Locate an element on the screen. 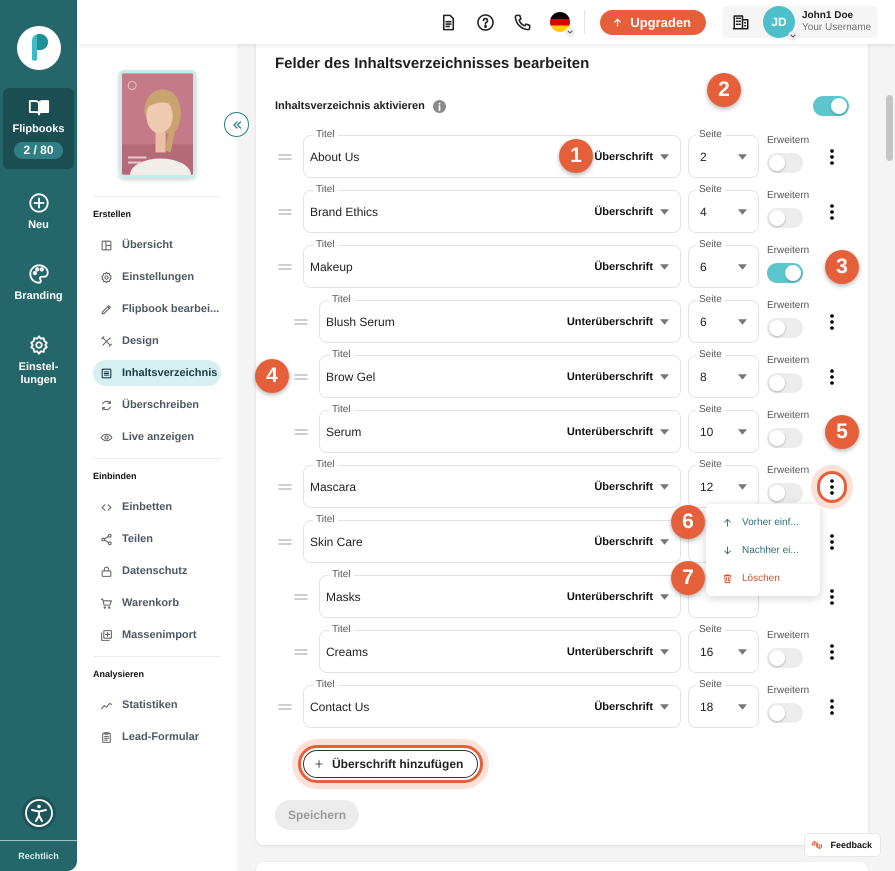 This screenshot has width=895, height=871. username: Your Username is located at coordinates (837, 28).